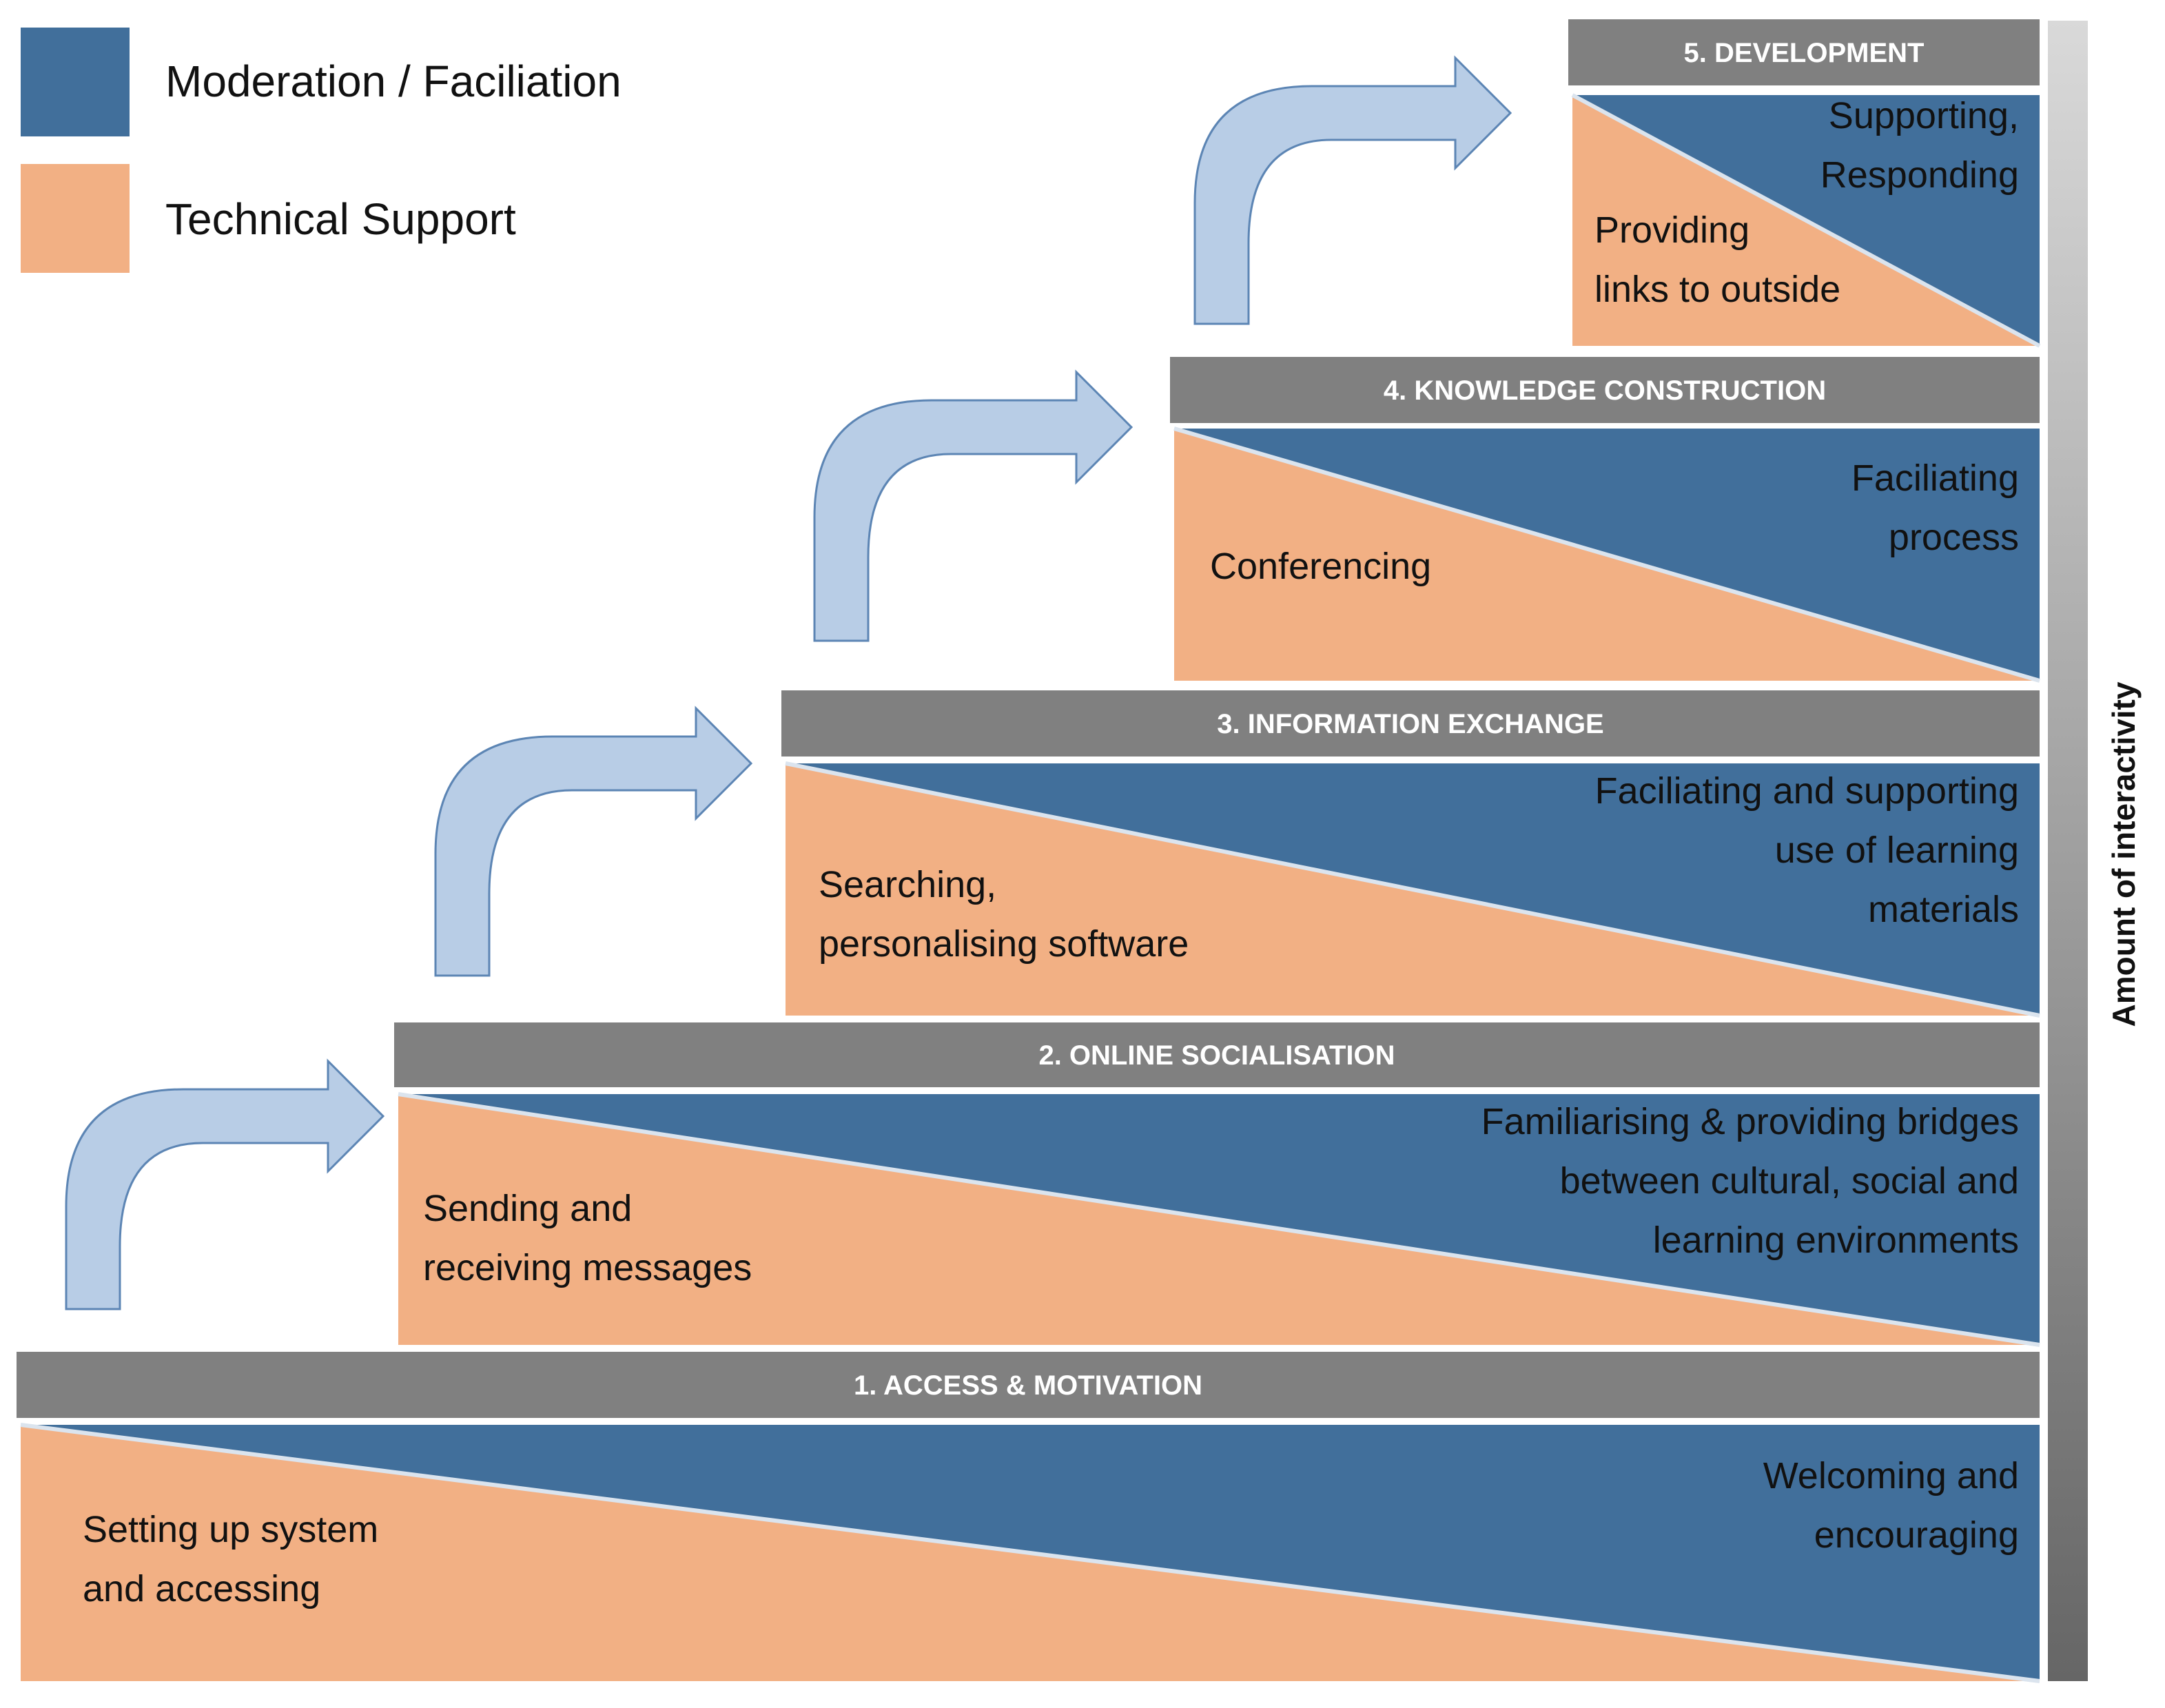 The width and height of the screenshot is (2165, 1708). Describe the element at coordinates (1916, 1535) in the screenshot. I see `moderation-text: encouraging` at that location.